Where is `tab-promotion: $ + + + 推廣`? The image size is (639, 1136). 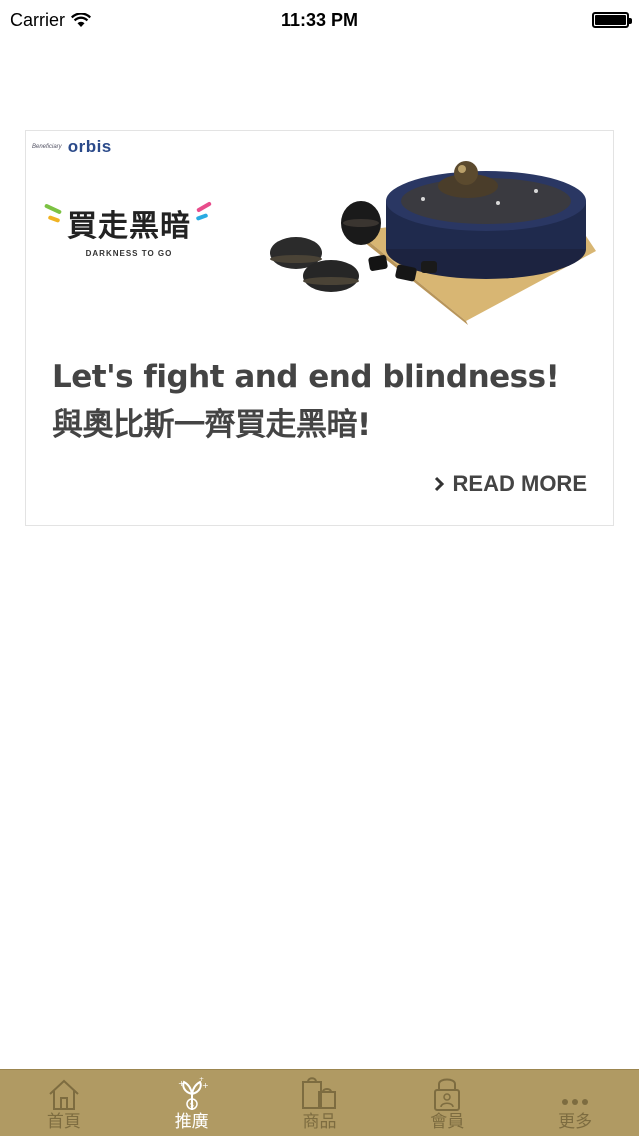
tab-promotion: $ + + + 推廣 is located at coordinates (191, 1102).